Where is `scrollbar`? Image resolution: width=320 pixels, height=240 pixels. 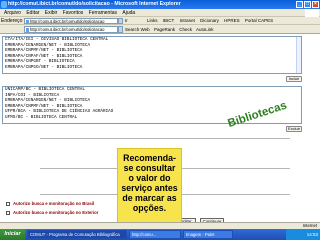
scrollbar is located at coordinates (298, 55).